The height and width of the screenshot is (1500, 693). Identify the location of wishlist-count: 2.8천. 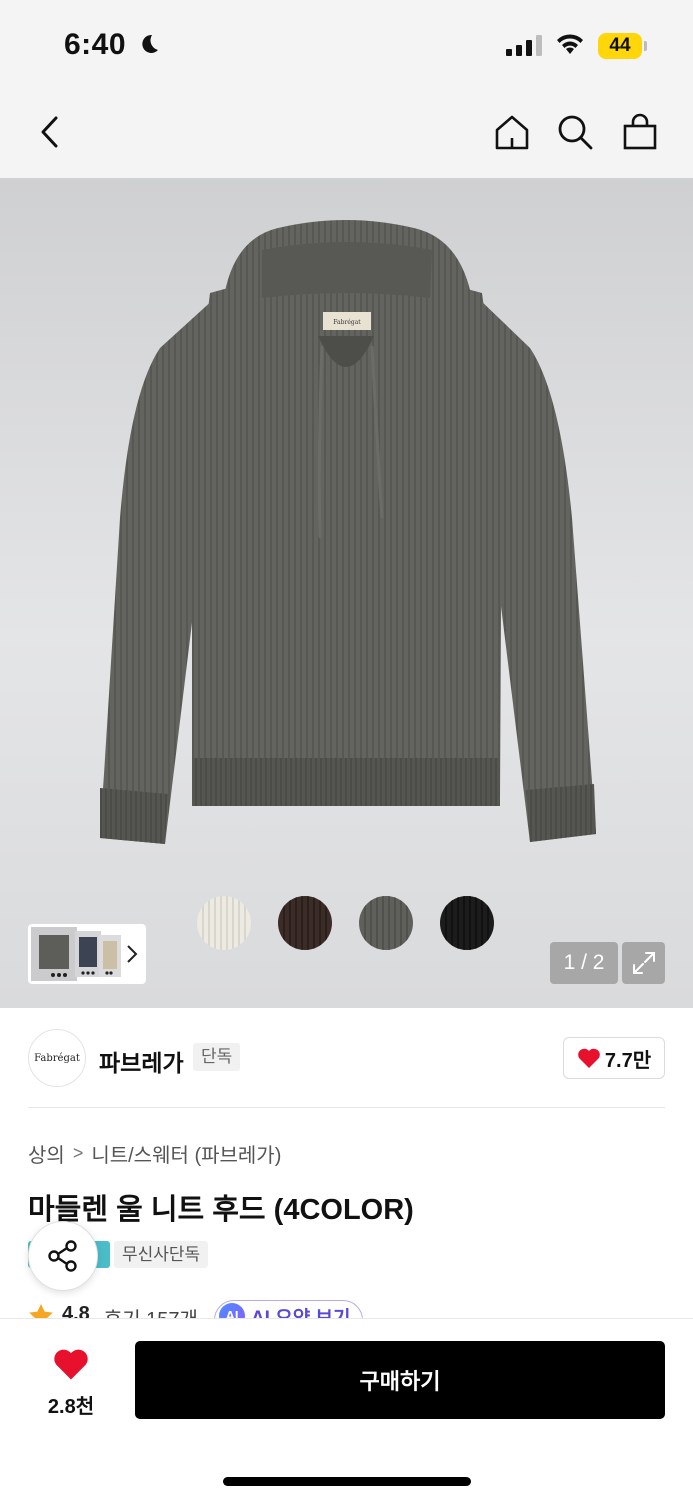
(71, 1407).